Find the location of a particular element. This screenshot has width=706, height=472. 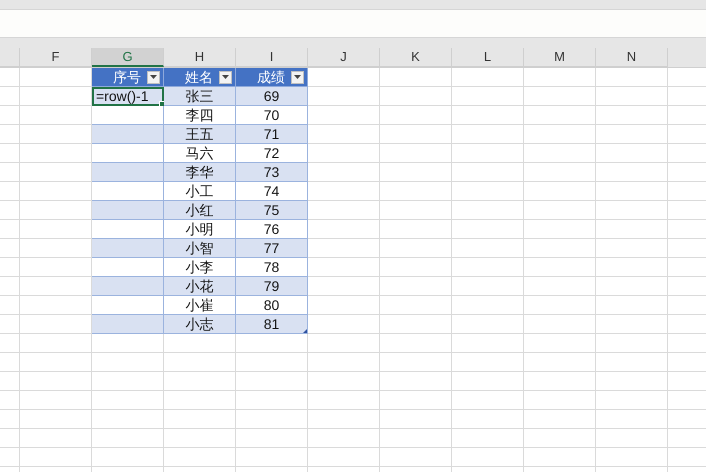

table-cell: 张三 is located at coordinates (200, 96).